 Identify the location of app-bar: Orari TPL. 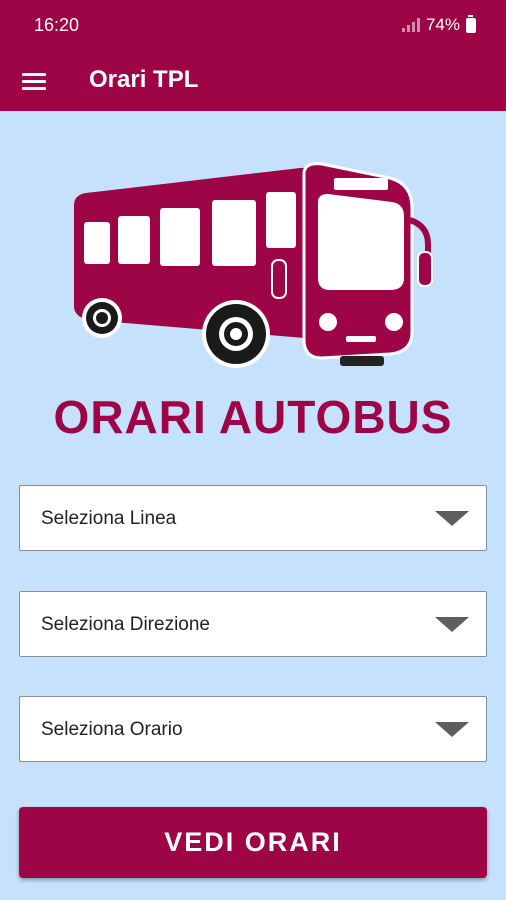
(253, 81).